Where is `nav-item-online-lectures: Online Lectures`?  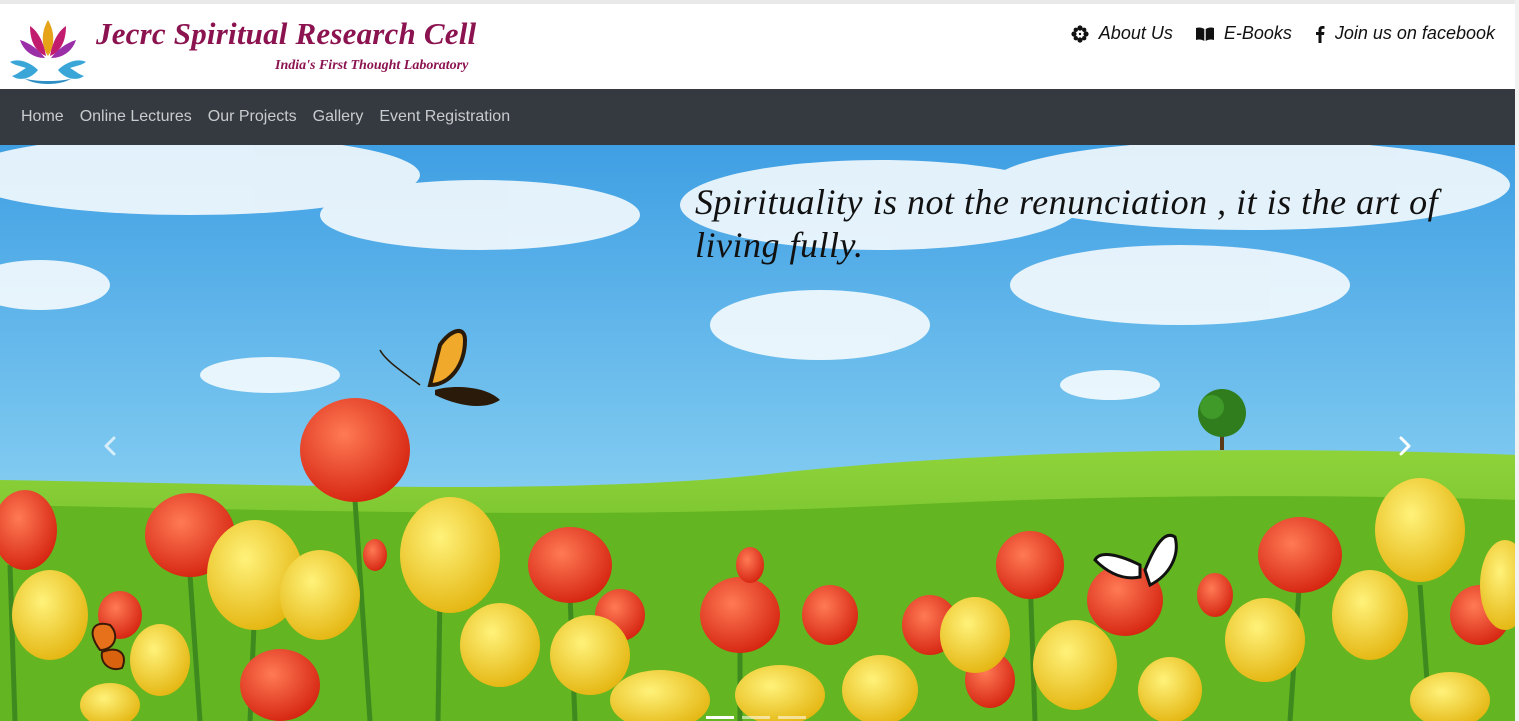
nav-item-online-lectures: Online Lectures is located at coordinates (136, 117).